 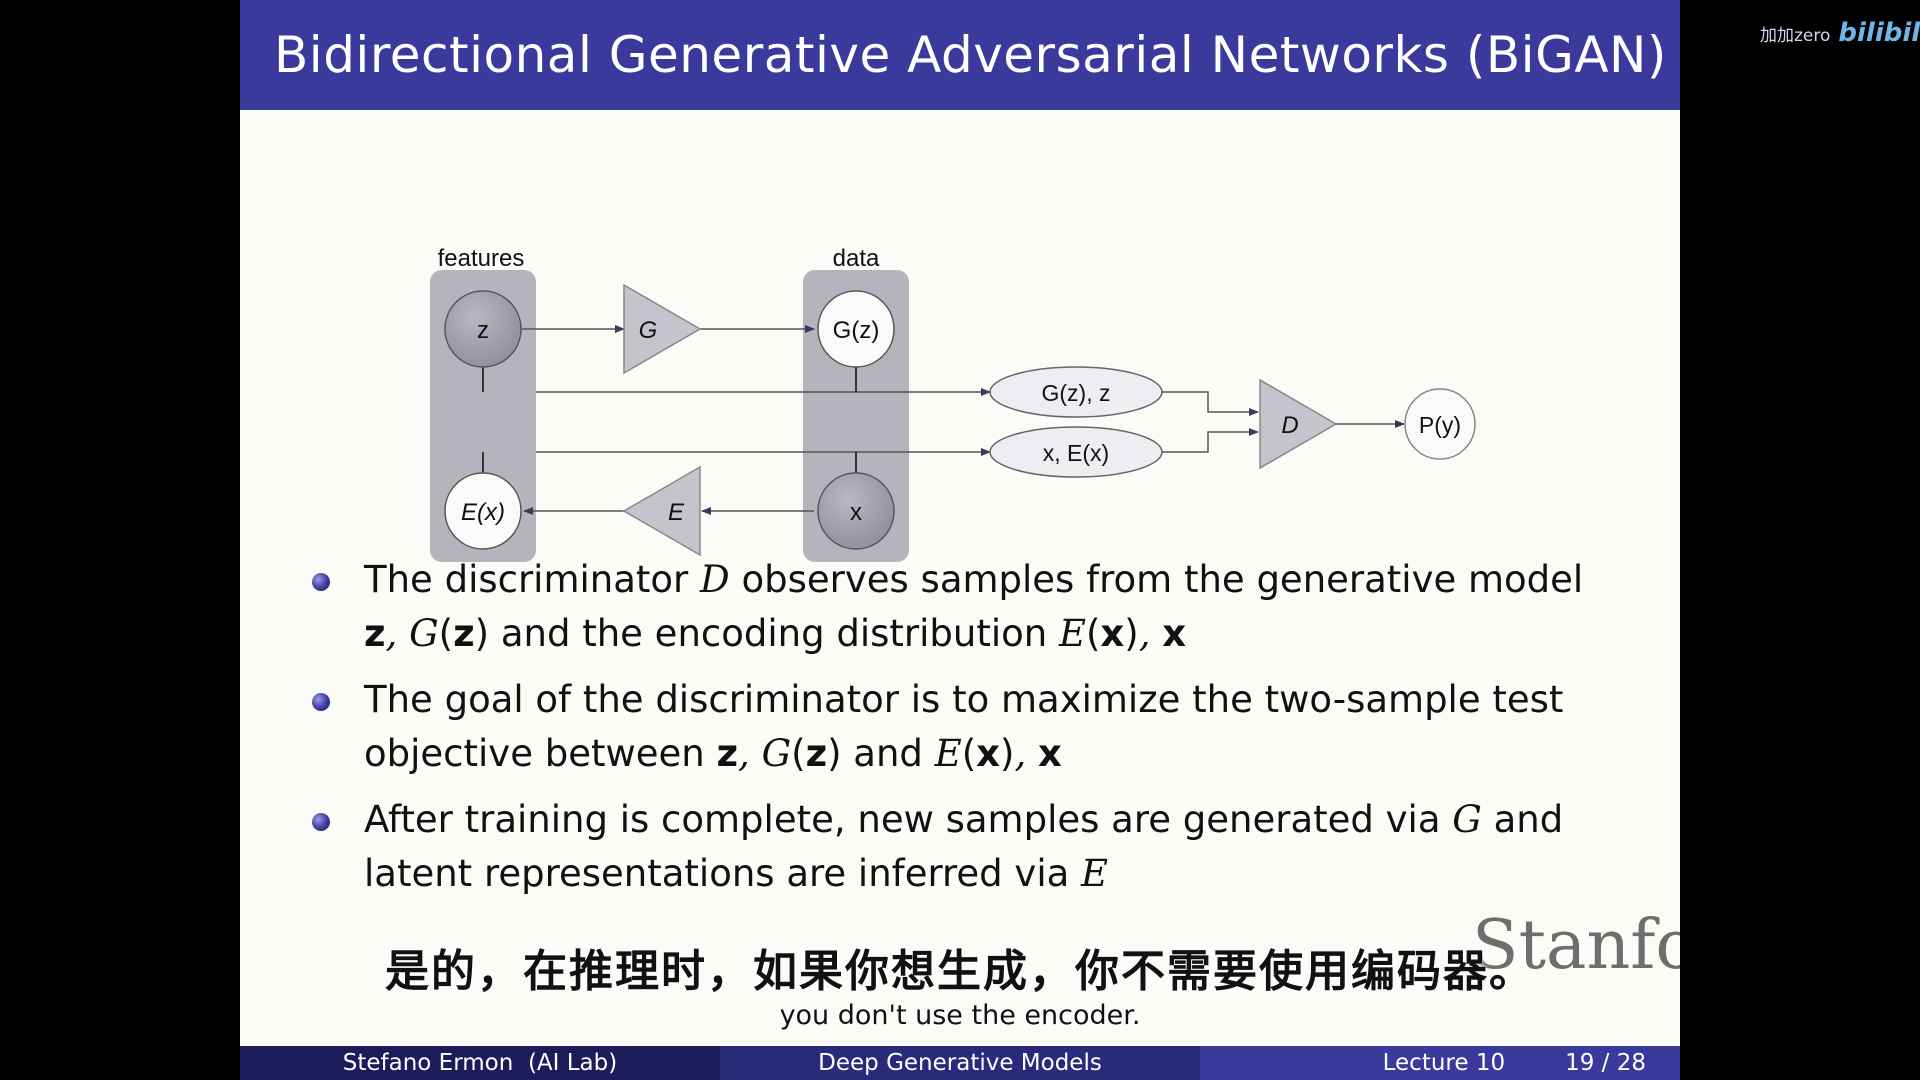 I want to click on encoder-triangle, so click(x=661, y=511).